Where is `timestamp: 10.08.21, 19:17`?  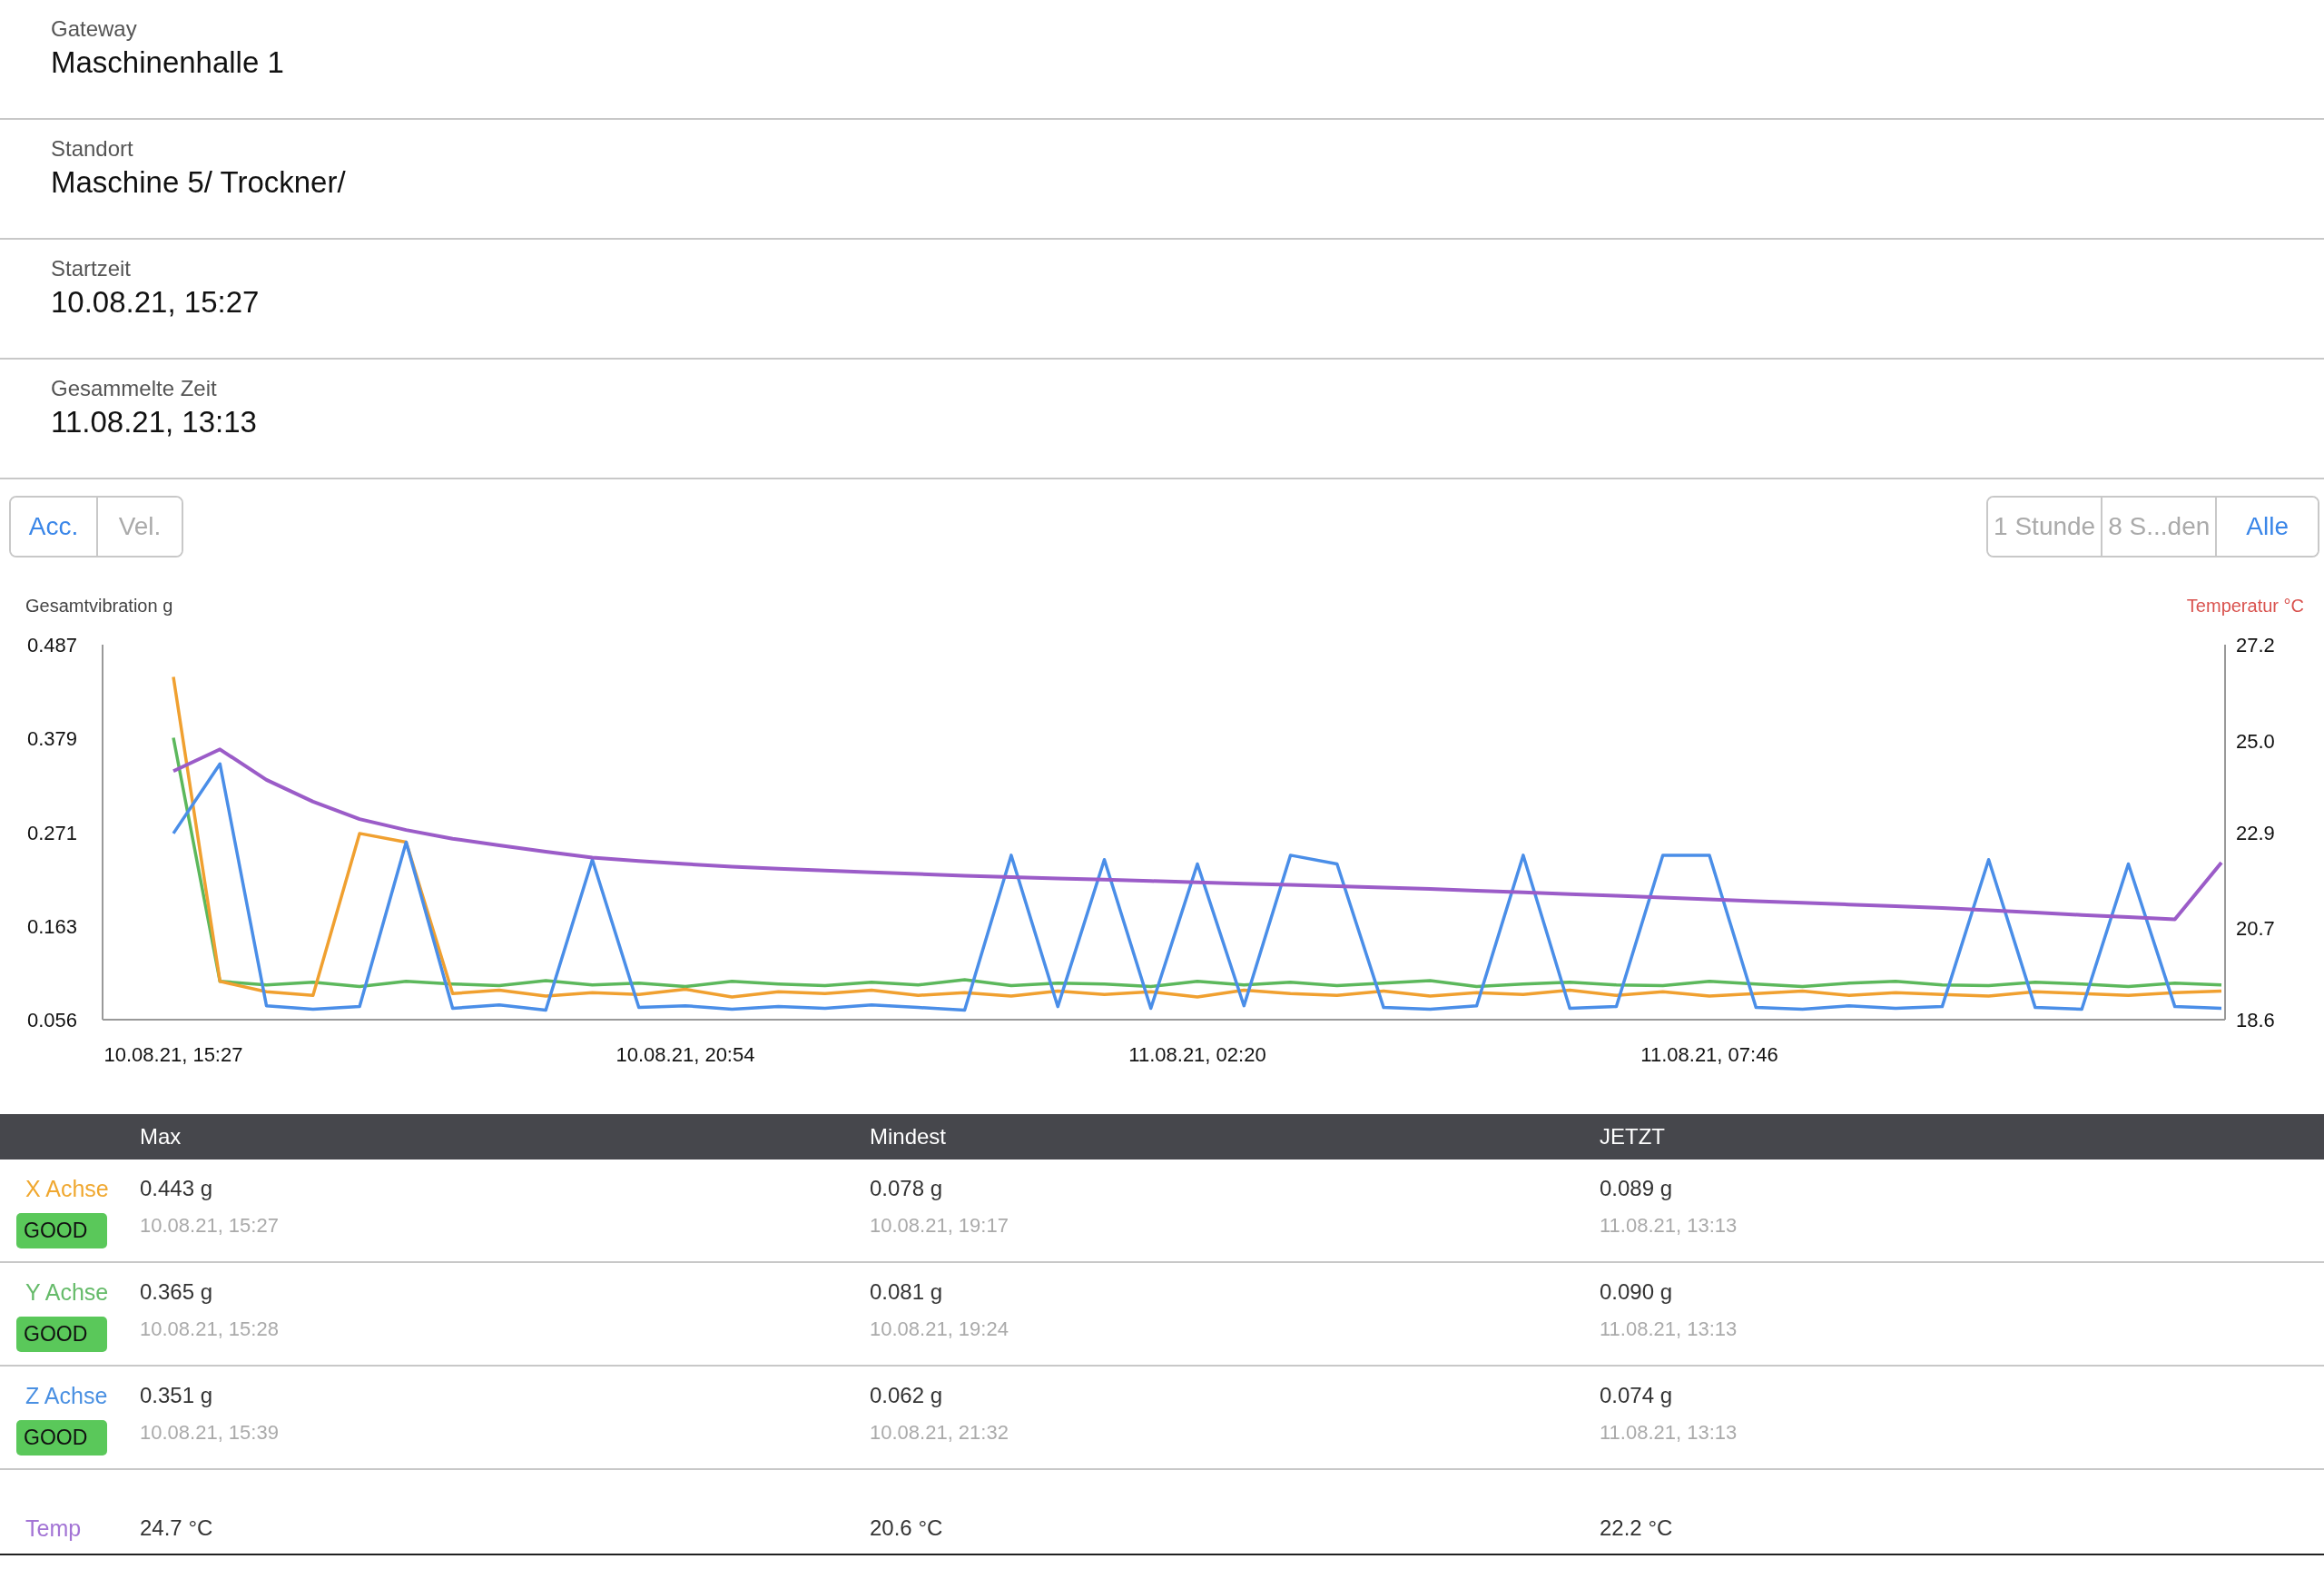
timestamp: 10.08.21, 19:17 is located at coordinates (939, 1226).